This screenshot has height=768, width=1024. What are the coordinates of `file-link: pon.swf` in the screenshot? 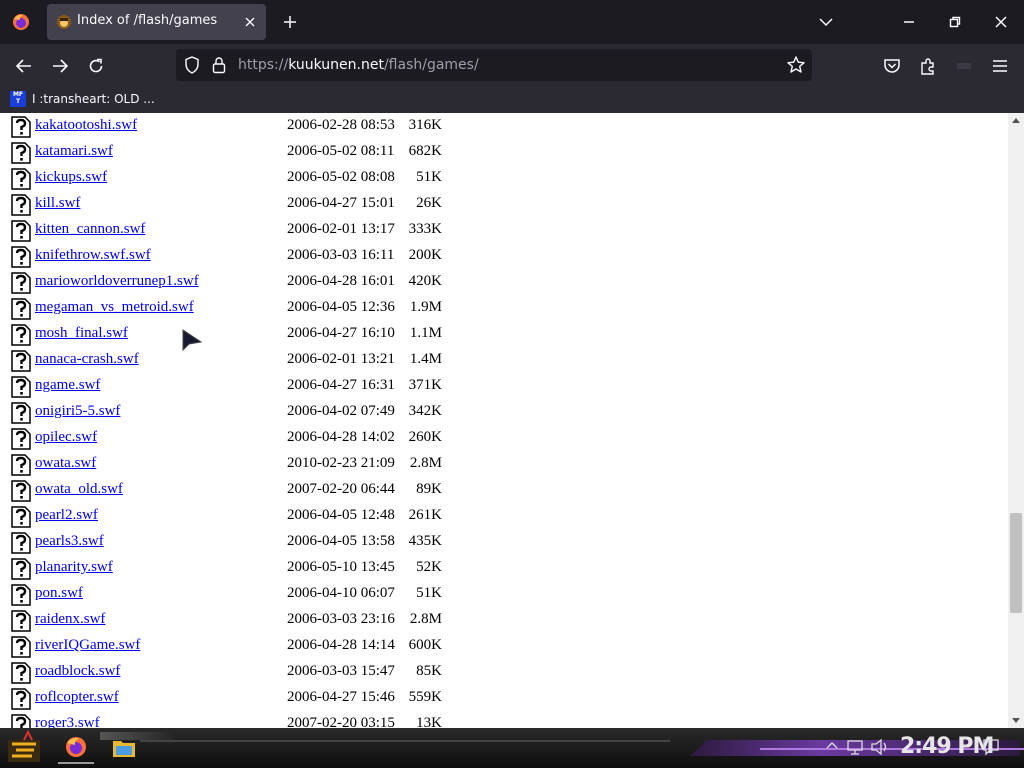 It's located at (59, 593).